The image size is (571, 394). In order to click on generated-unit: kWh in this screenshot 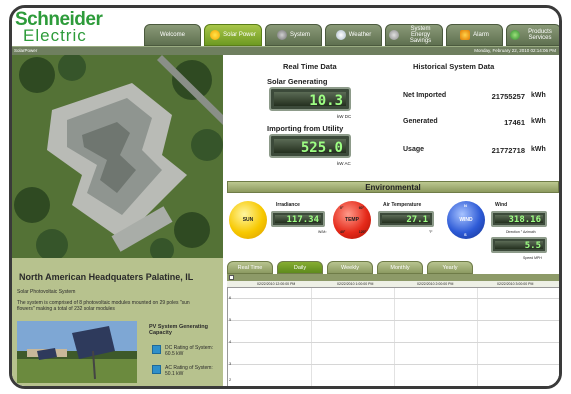, I will do `click(538, 121)`.